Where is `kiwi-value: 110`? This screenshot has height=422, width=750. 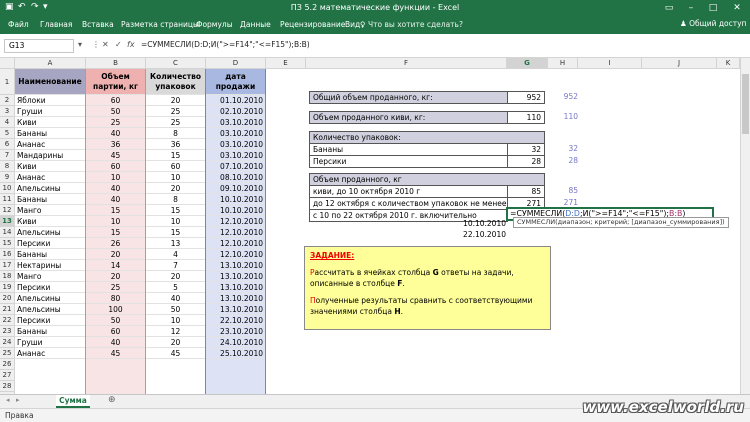
kiwi-value: 110 is located at coordinates (526, 117).